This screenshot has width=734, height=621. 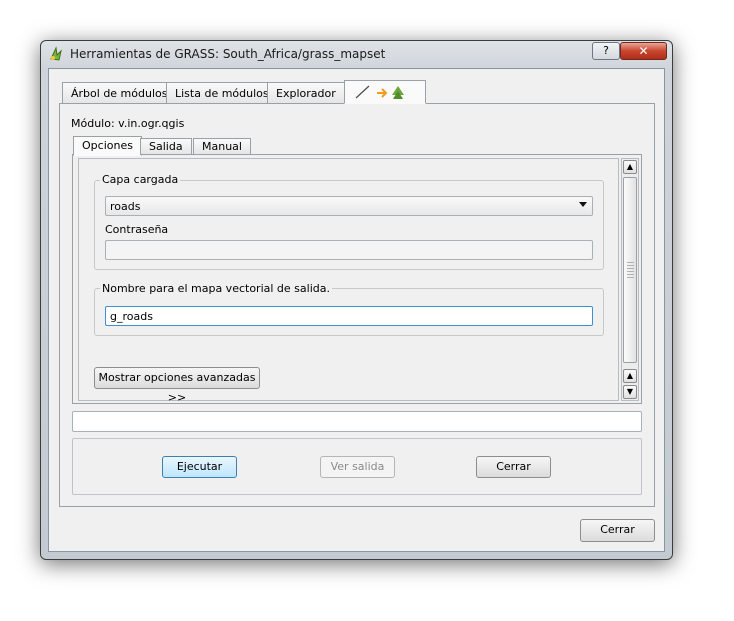 What do you see at coordinates (357, 421) in the screenshot?
I see `progress-bar` at bounding box center [357, 421].